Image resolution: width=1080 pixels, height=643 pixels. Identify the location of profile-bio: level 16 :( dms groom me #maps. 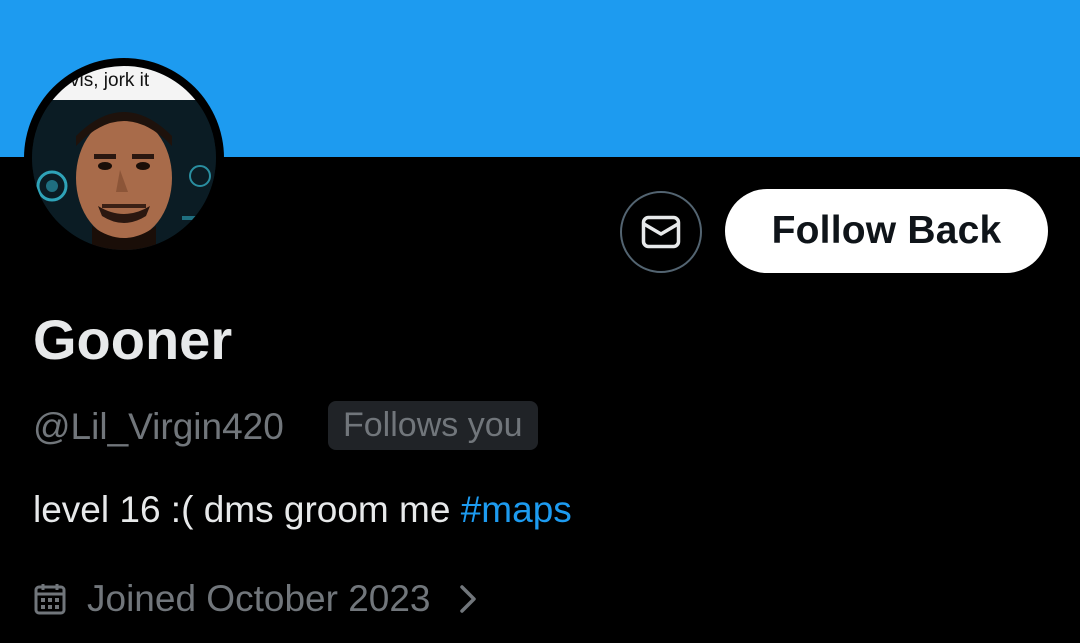
(302, 510).